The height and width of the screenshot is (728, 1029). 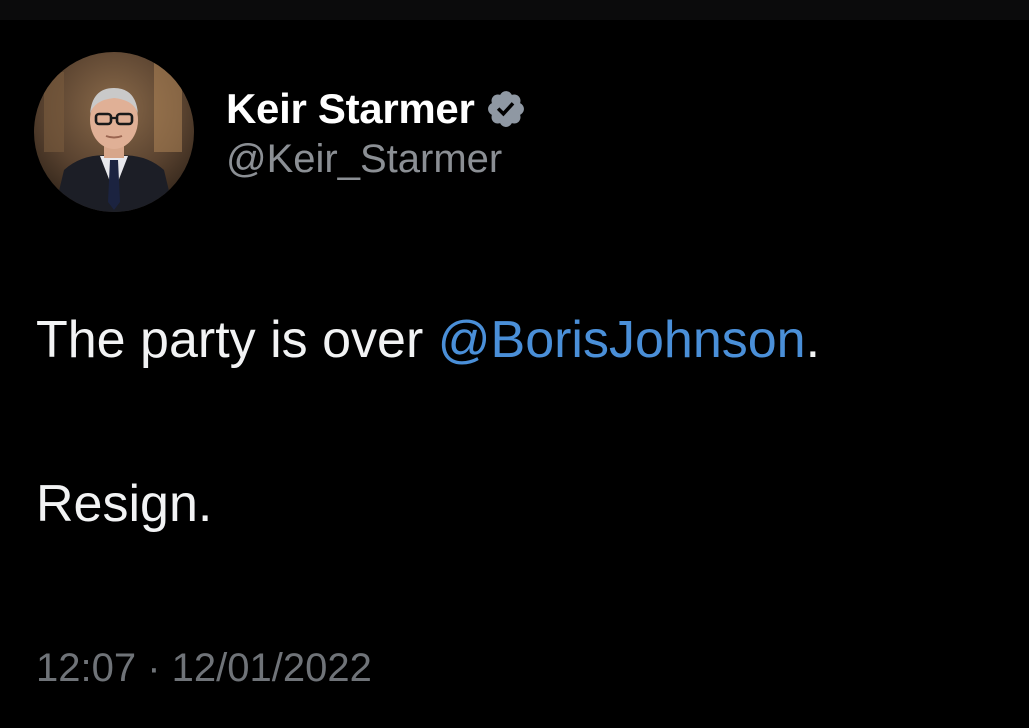 I want to click on display-name: Keir Starmer, so click(x=350, y=109).